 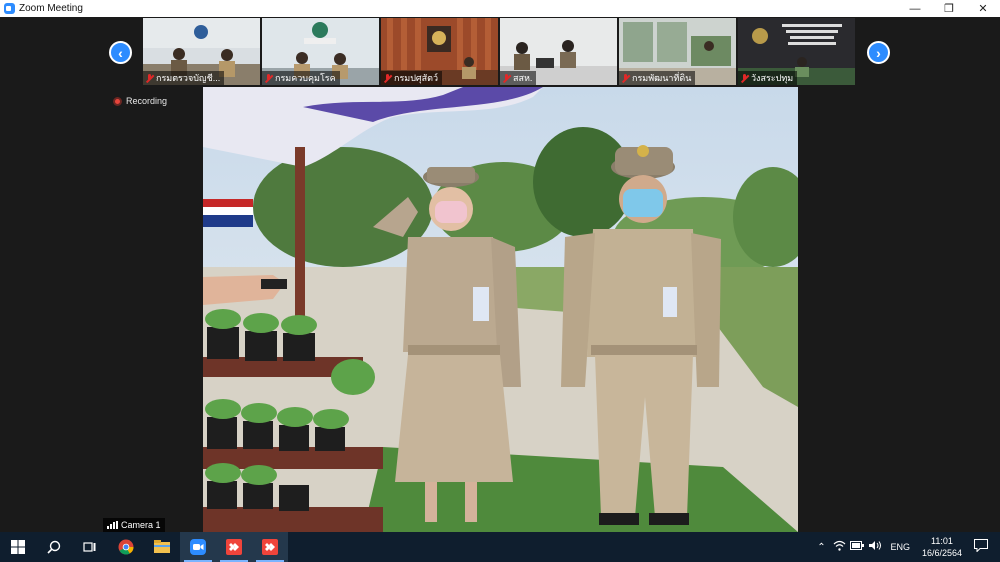 What do you see at coordinates (983, 8) in the screenshot?
I see `close-button: ✕` at bounding box center [983, 8].